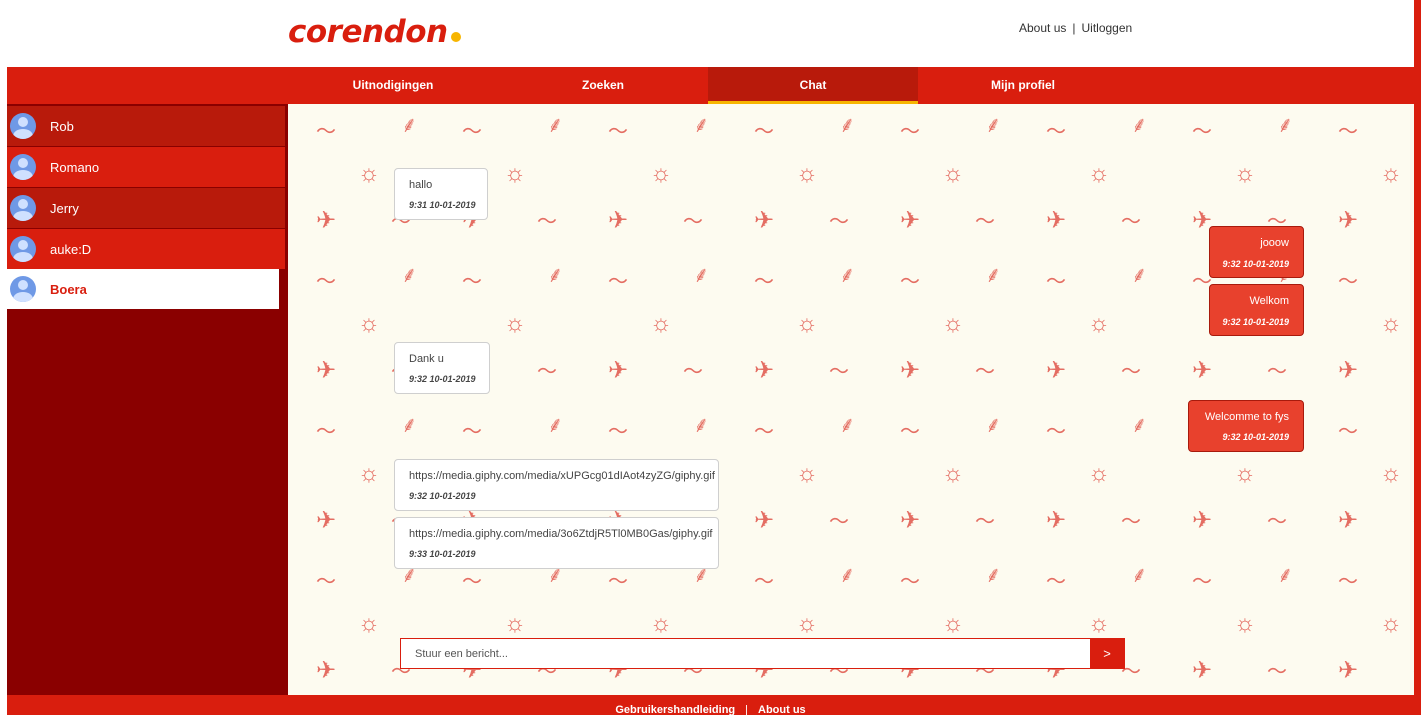 This screenshot has width=1421, height=725. What do you see at coordinates (146, 167) in the screenshot?
I see `contact-item-romano: Romano` at bounding box center [146, 167].